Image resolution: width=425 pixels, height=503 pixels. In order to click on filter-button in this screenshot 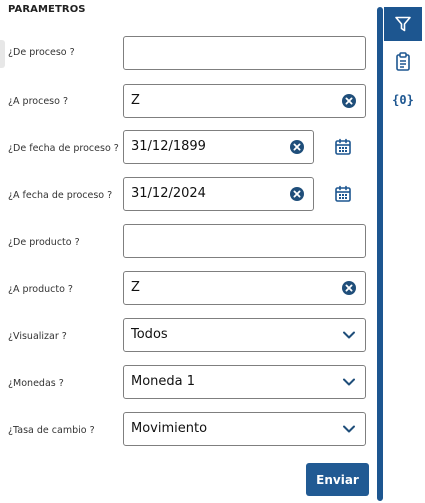, I will do `click(403, 24)`.